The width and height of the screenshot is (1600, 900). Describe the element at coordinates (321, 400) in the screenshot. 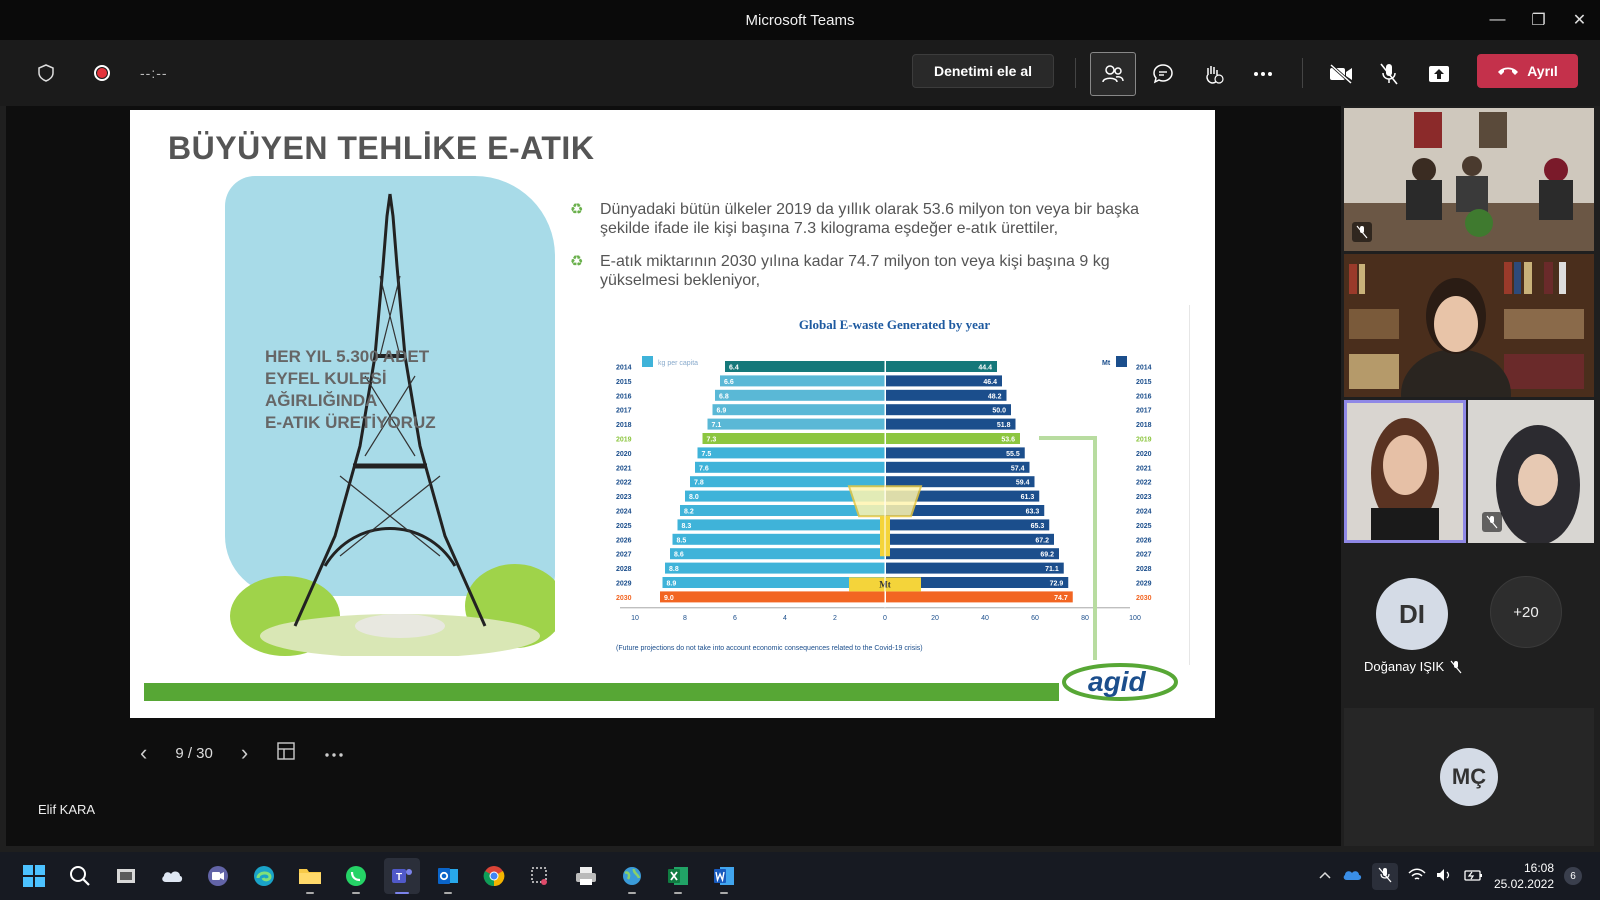

I see `caption-line: AĞIRLIĞINDA` at that location.